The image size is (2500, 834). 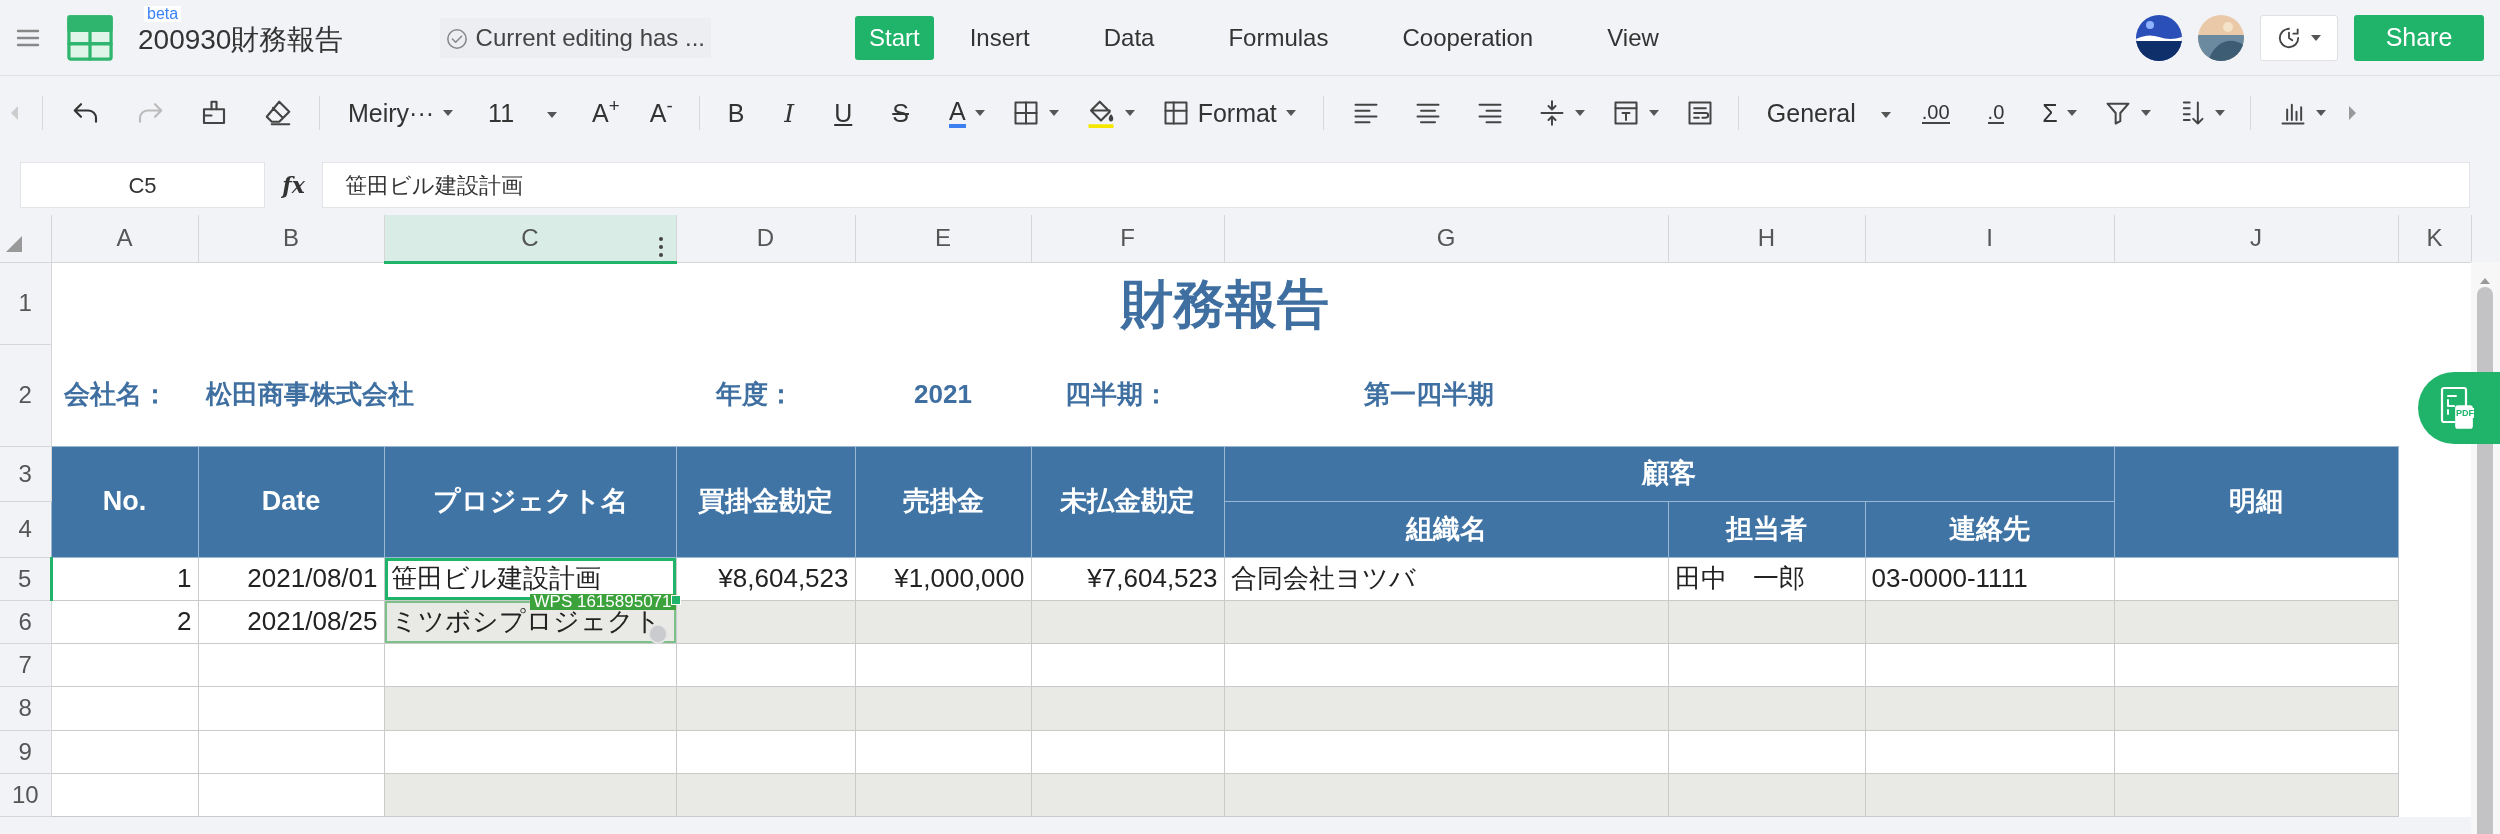 I want to click on table-cell: ¥7,604,523, so click(x=1127, y=578).